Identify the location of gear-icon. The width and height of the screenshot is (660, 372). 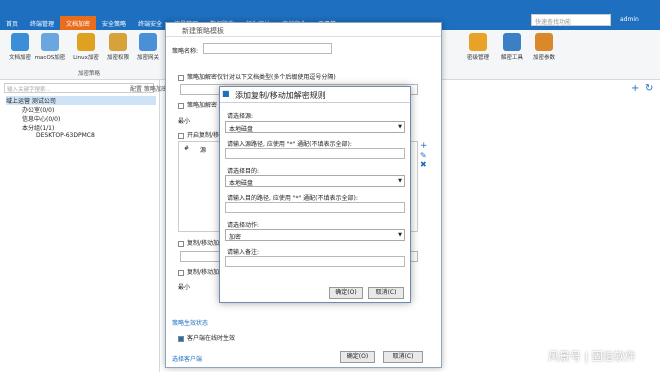
(544, 42).